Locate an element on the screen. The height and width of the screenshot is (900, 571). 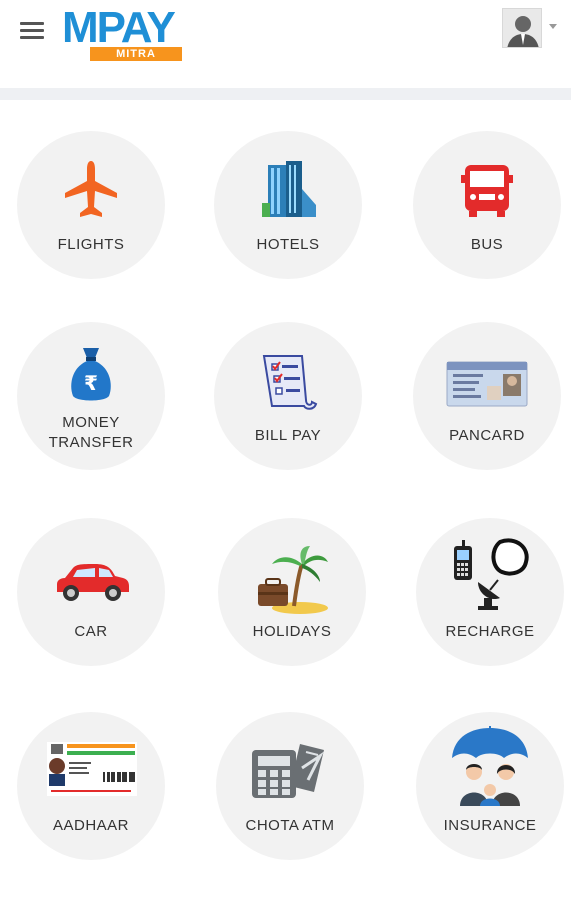
logo-wordmark: MPAY is located at coordinates (119, 27).